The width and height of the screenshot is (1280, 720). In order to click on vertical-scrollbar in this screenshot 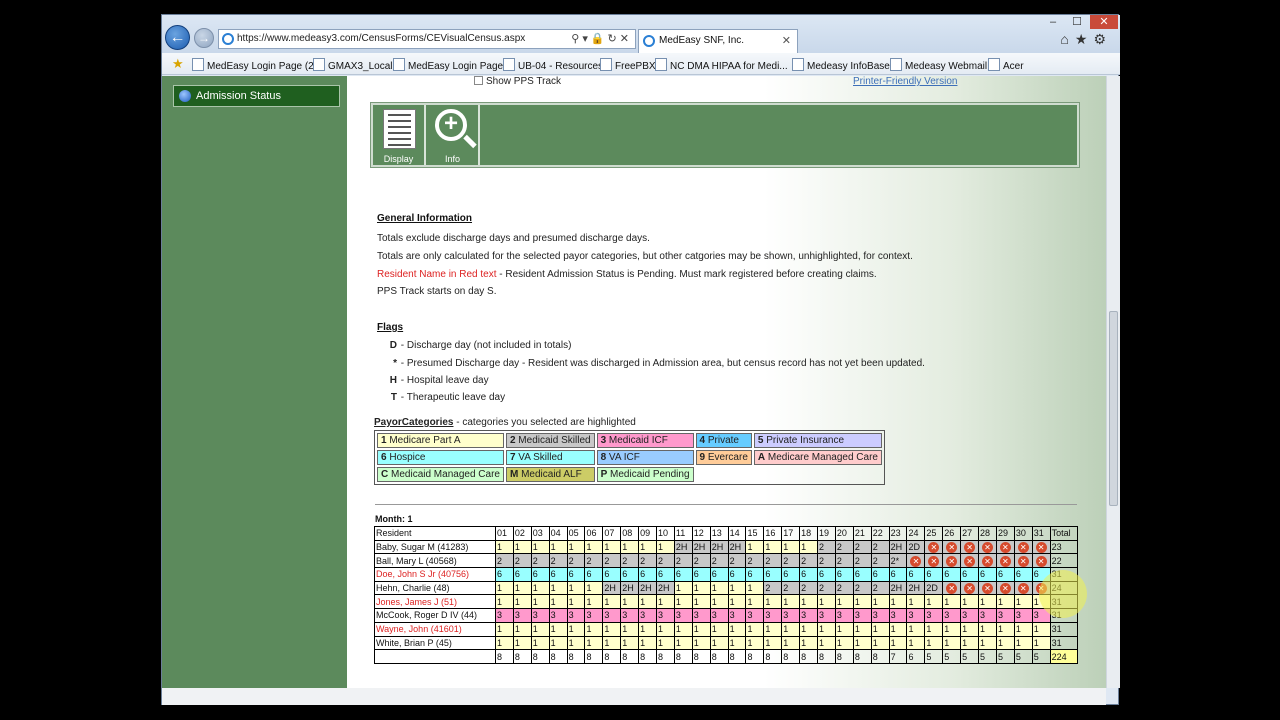, I will do `click(1113, 382)`.